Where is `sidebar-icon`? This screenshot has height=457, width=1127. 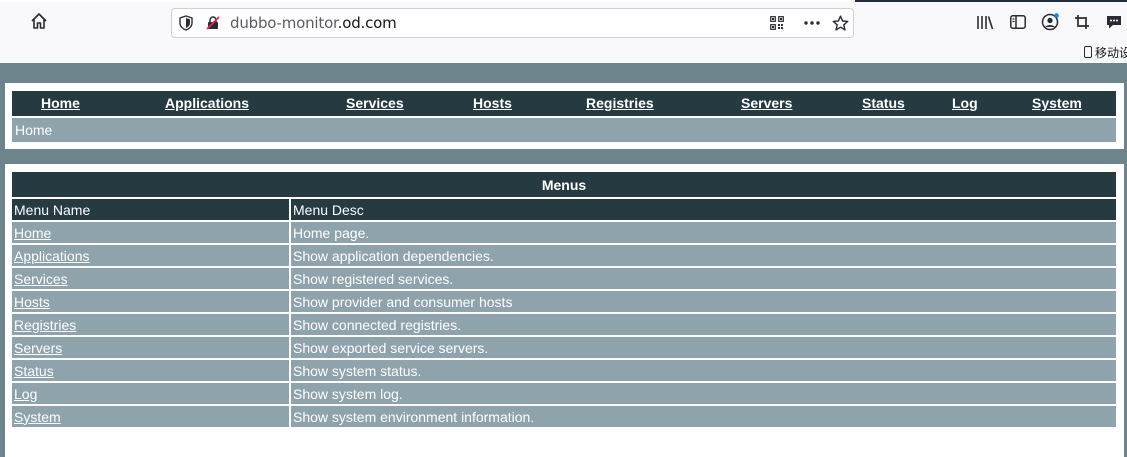
sidebar-icon is located at coordinates (1018, 22).